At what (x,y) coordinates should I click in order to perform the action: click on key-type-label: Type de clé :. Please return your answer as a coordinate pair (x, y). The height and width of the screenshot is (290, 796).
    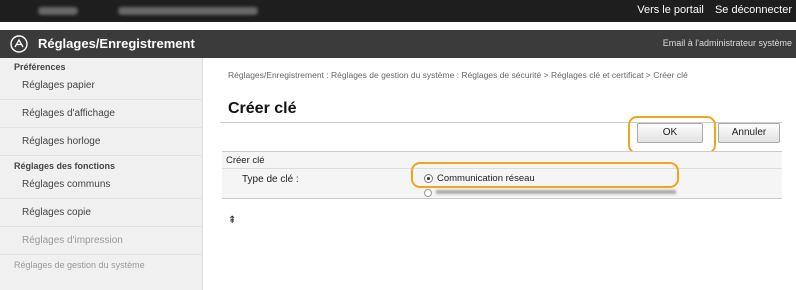
    Looking at the image, I should click on (270, 179).